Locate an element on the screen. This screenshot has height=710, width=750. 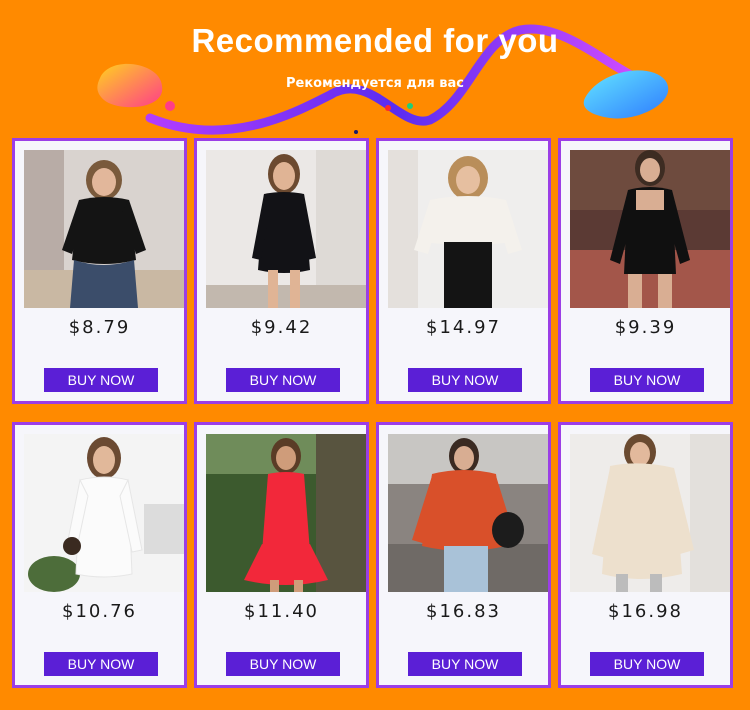
product-price: $14.97 is located at coordinates (463, 327).